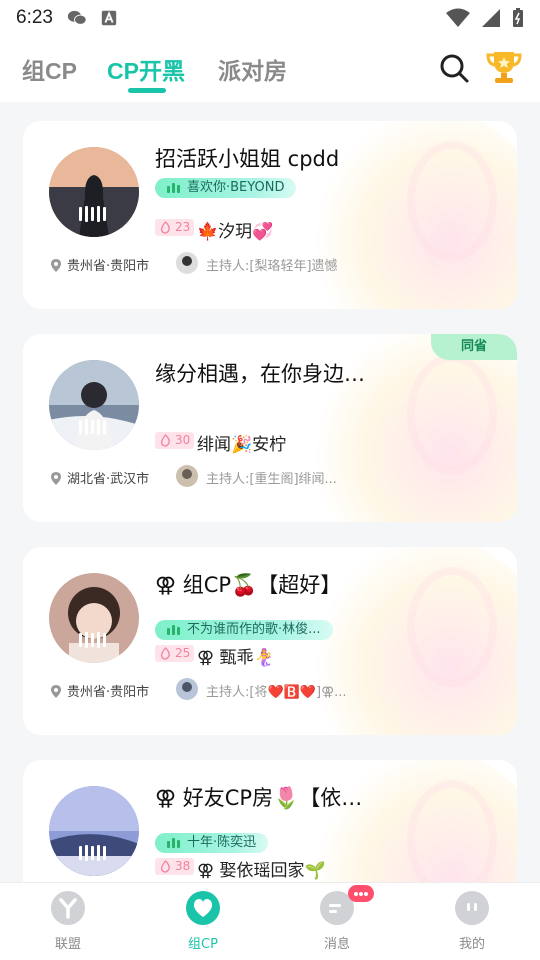 This screenshot has height=960, width=540. I want to click on battery-icon, so click(518, 17).